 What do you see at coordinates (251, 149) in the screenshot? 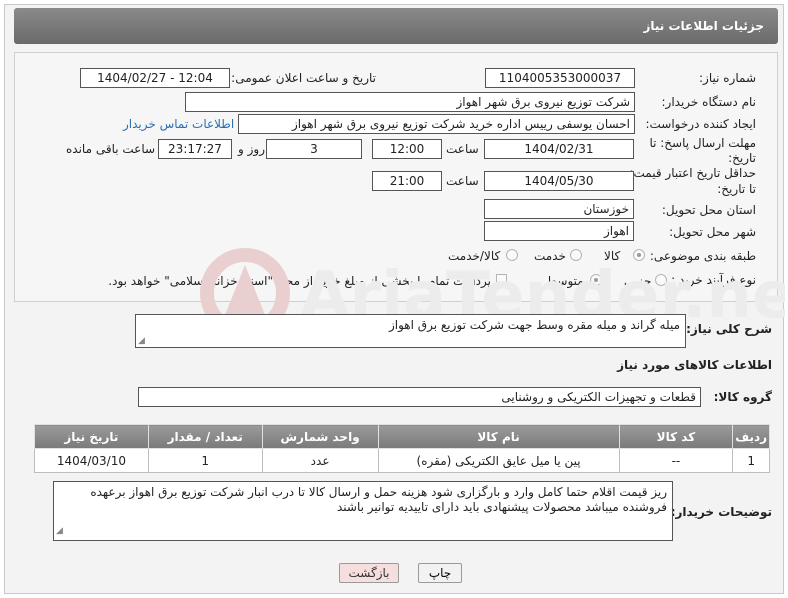
I see `days-label: روز و` at bounding box center [251, 149].